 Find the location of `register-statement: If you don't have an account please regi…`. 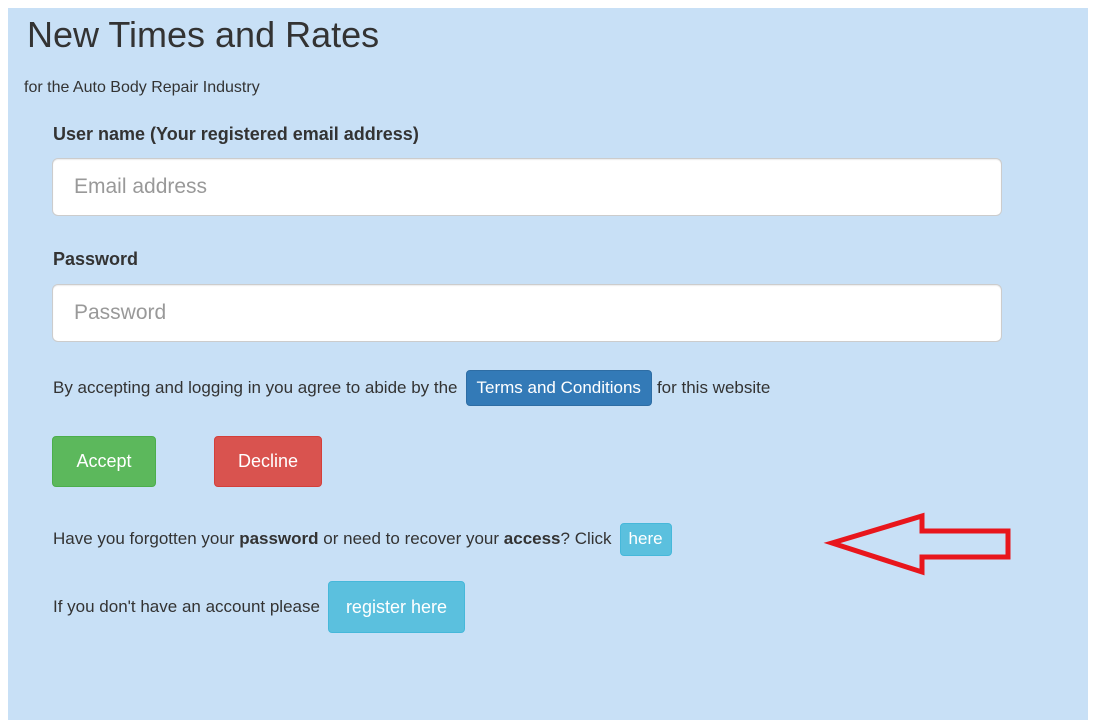

register-statement: If you don't have an account please regi… is located at coordinates (259, 607).